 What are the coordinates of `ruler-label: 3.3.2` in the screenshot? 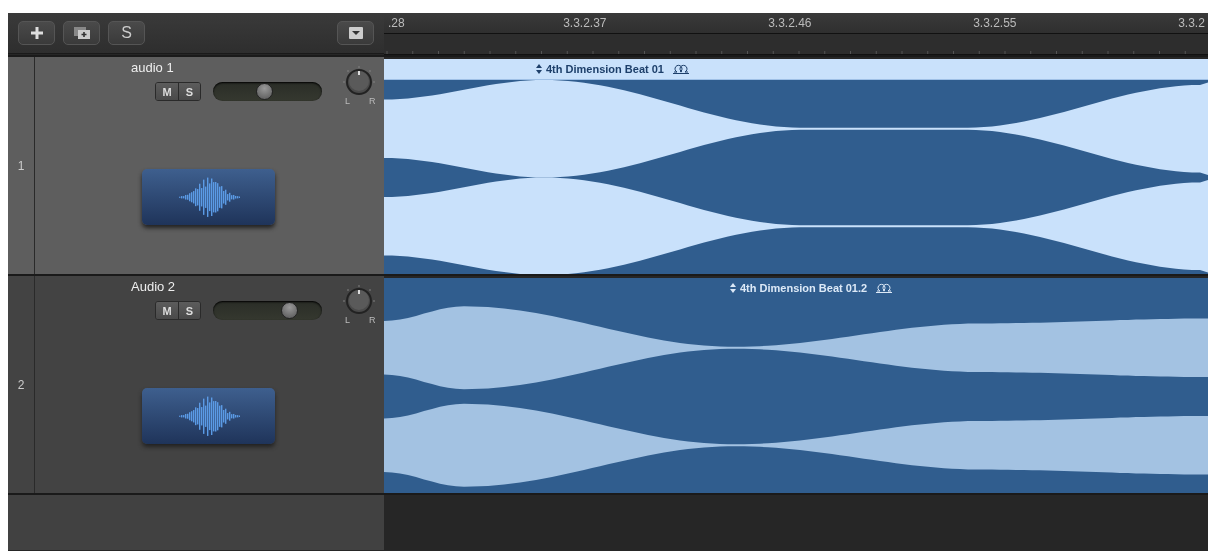 It's located at (1192, 23).